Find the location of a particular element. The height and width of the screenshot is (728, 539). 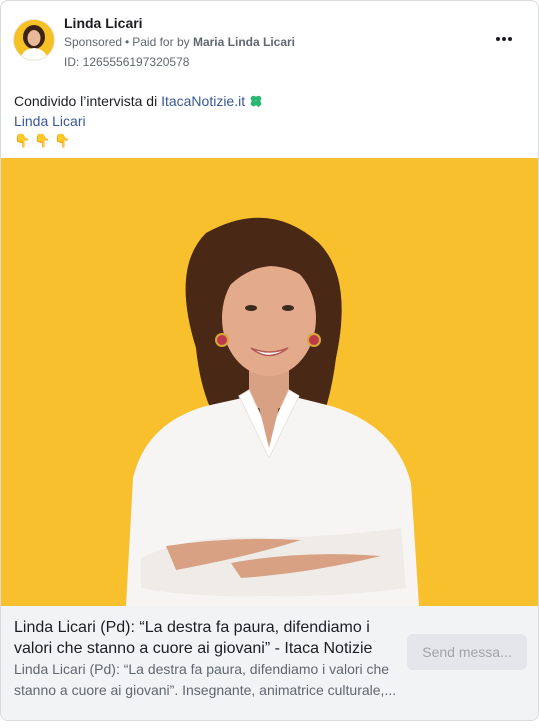

avatar is located at coordinates (34, 40).